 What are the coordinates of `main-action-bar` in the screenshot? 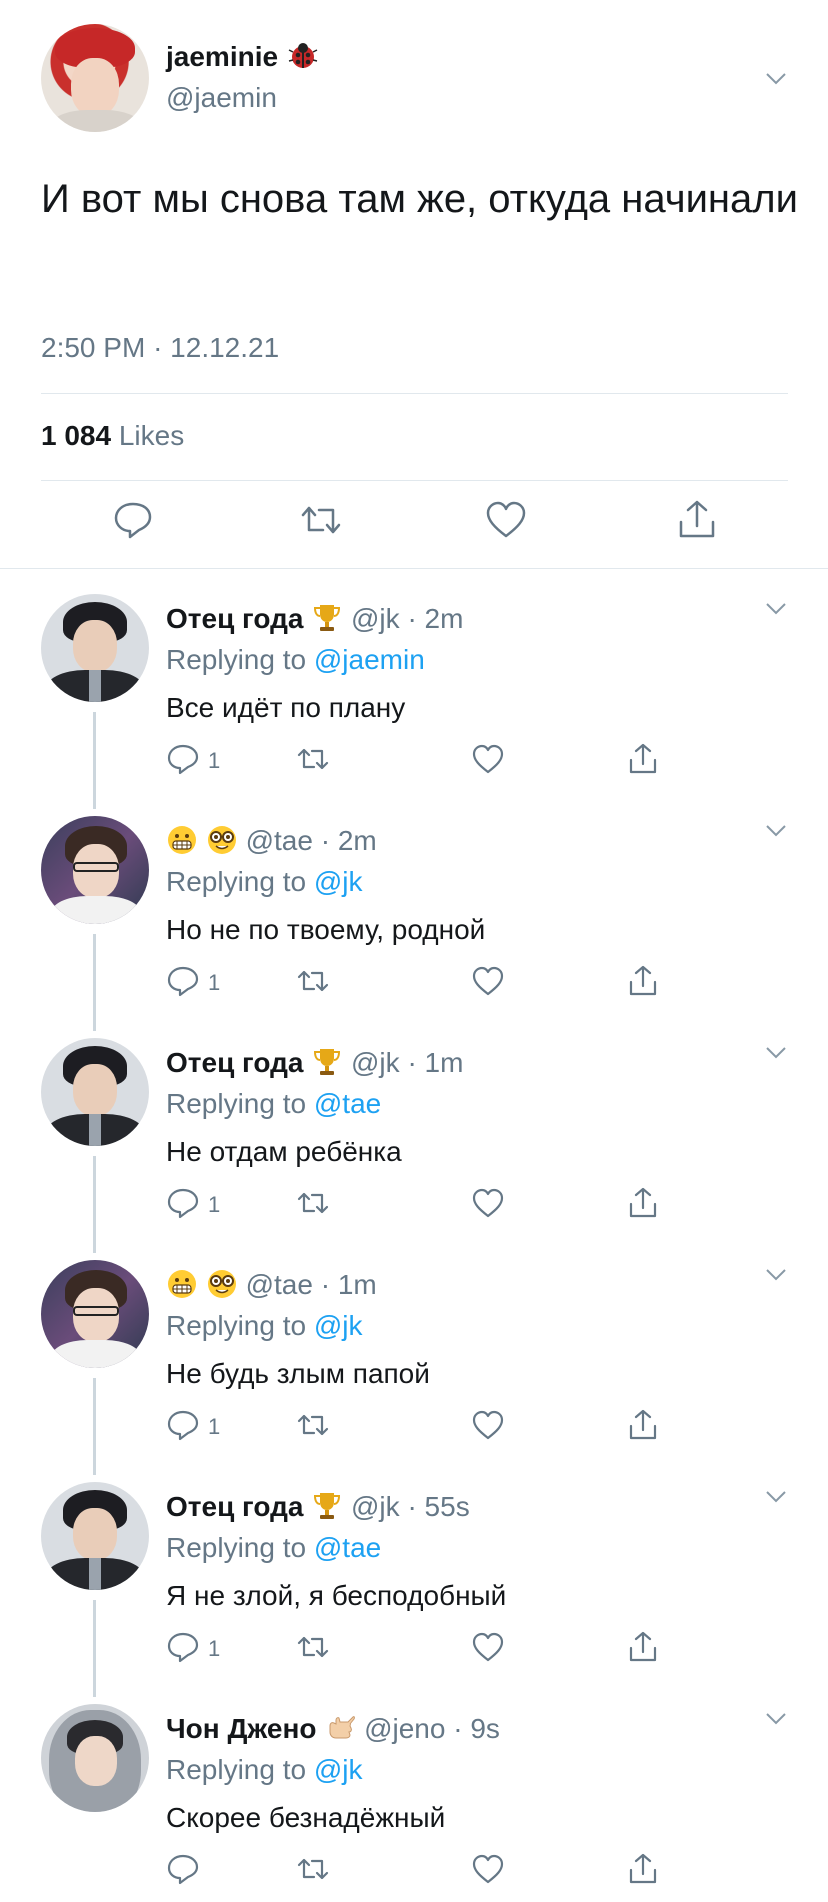 It's located at (414, 526).